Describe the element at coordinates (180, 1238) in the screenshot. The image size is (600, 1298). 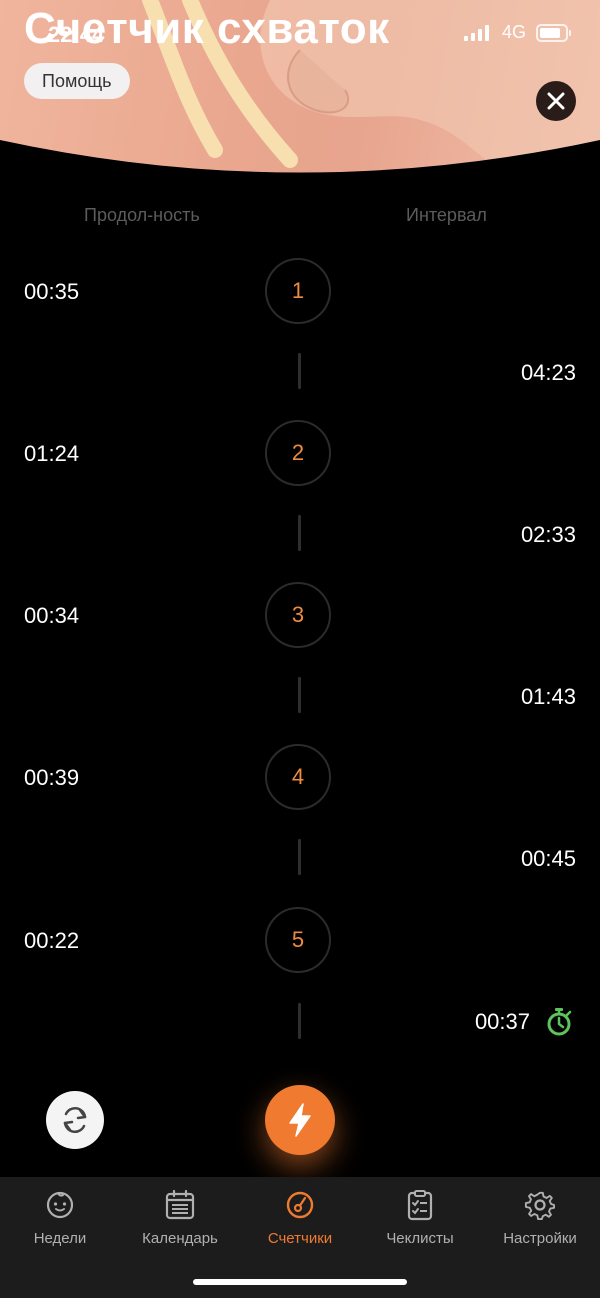
I see `tab-label: Календарь` at that location.